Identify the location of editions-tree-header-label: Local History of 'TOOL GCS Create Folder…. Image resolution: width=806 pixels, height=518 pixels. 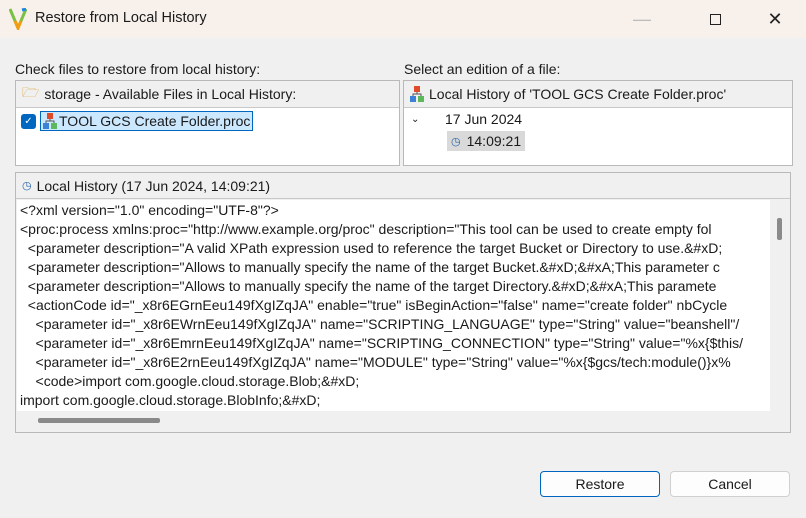
(578, 94).